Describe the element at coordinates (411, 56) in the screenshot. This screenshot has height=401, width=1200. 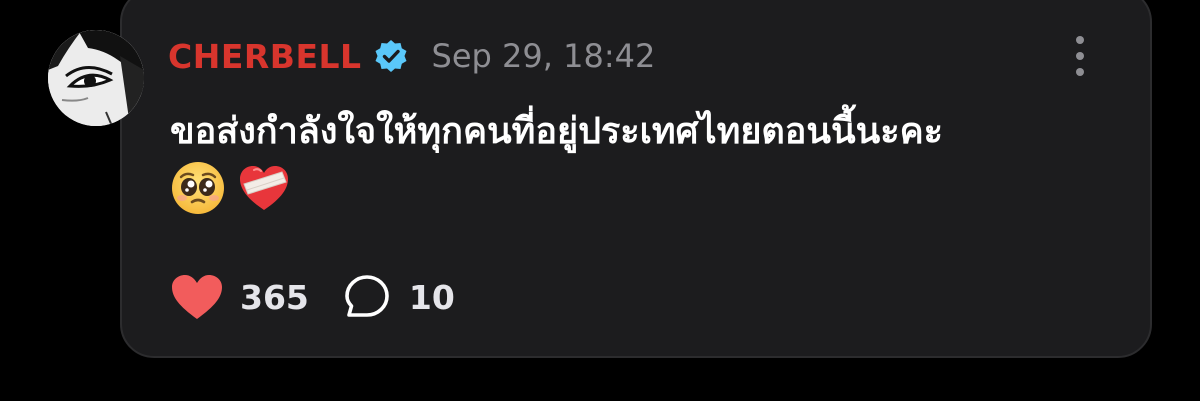
I see `post-header: CHERBELL Sep 29, 18:42` at that location.